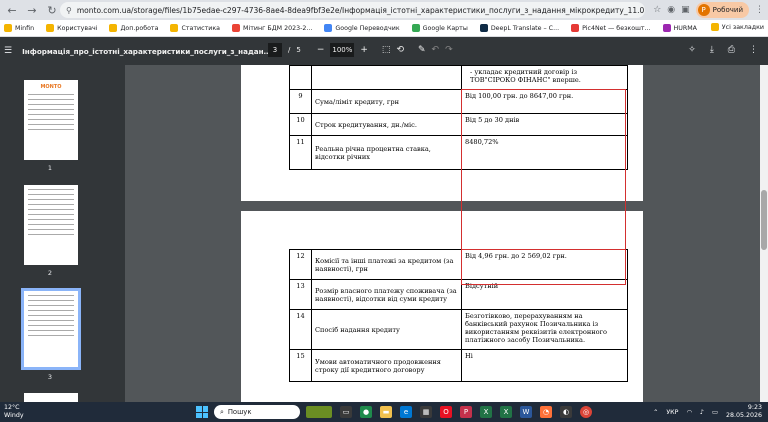 This screenshot has height=422, width=768. I want to click on task-view-icon: ▭, so click(346, 412).